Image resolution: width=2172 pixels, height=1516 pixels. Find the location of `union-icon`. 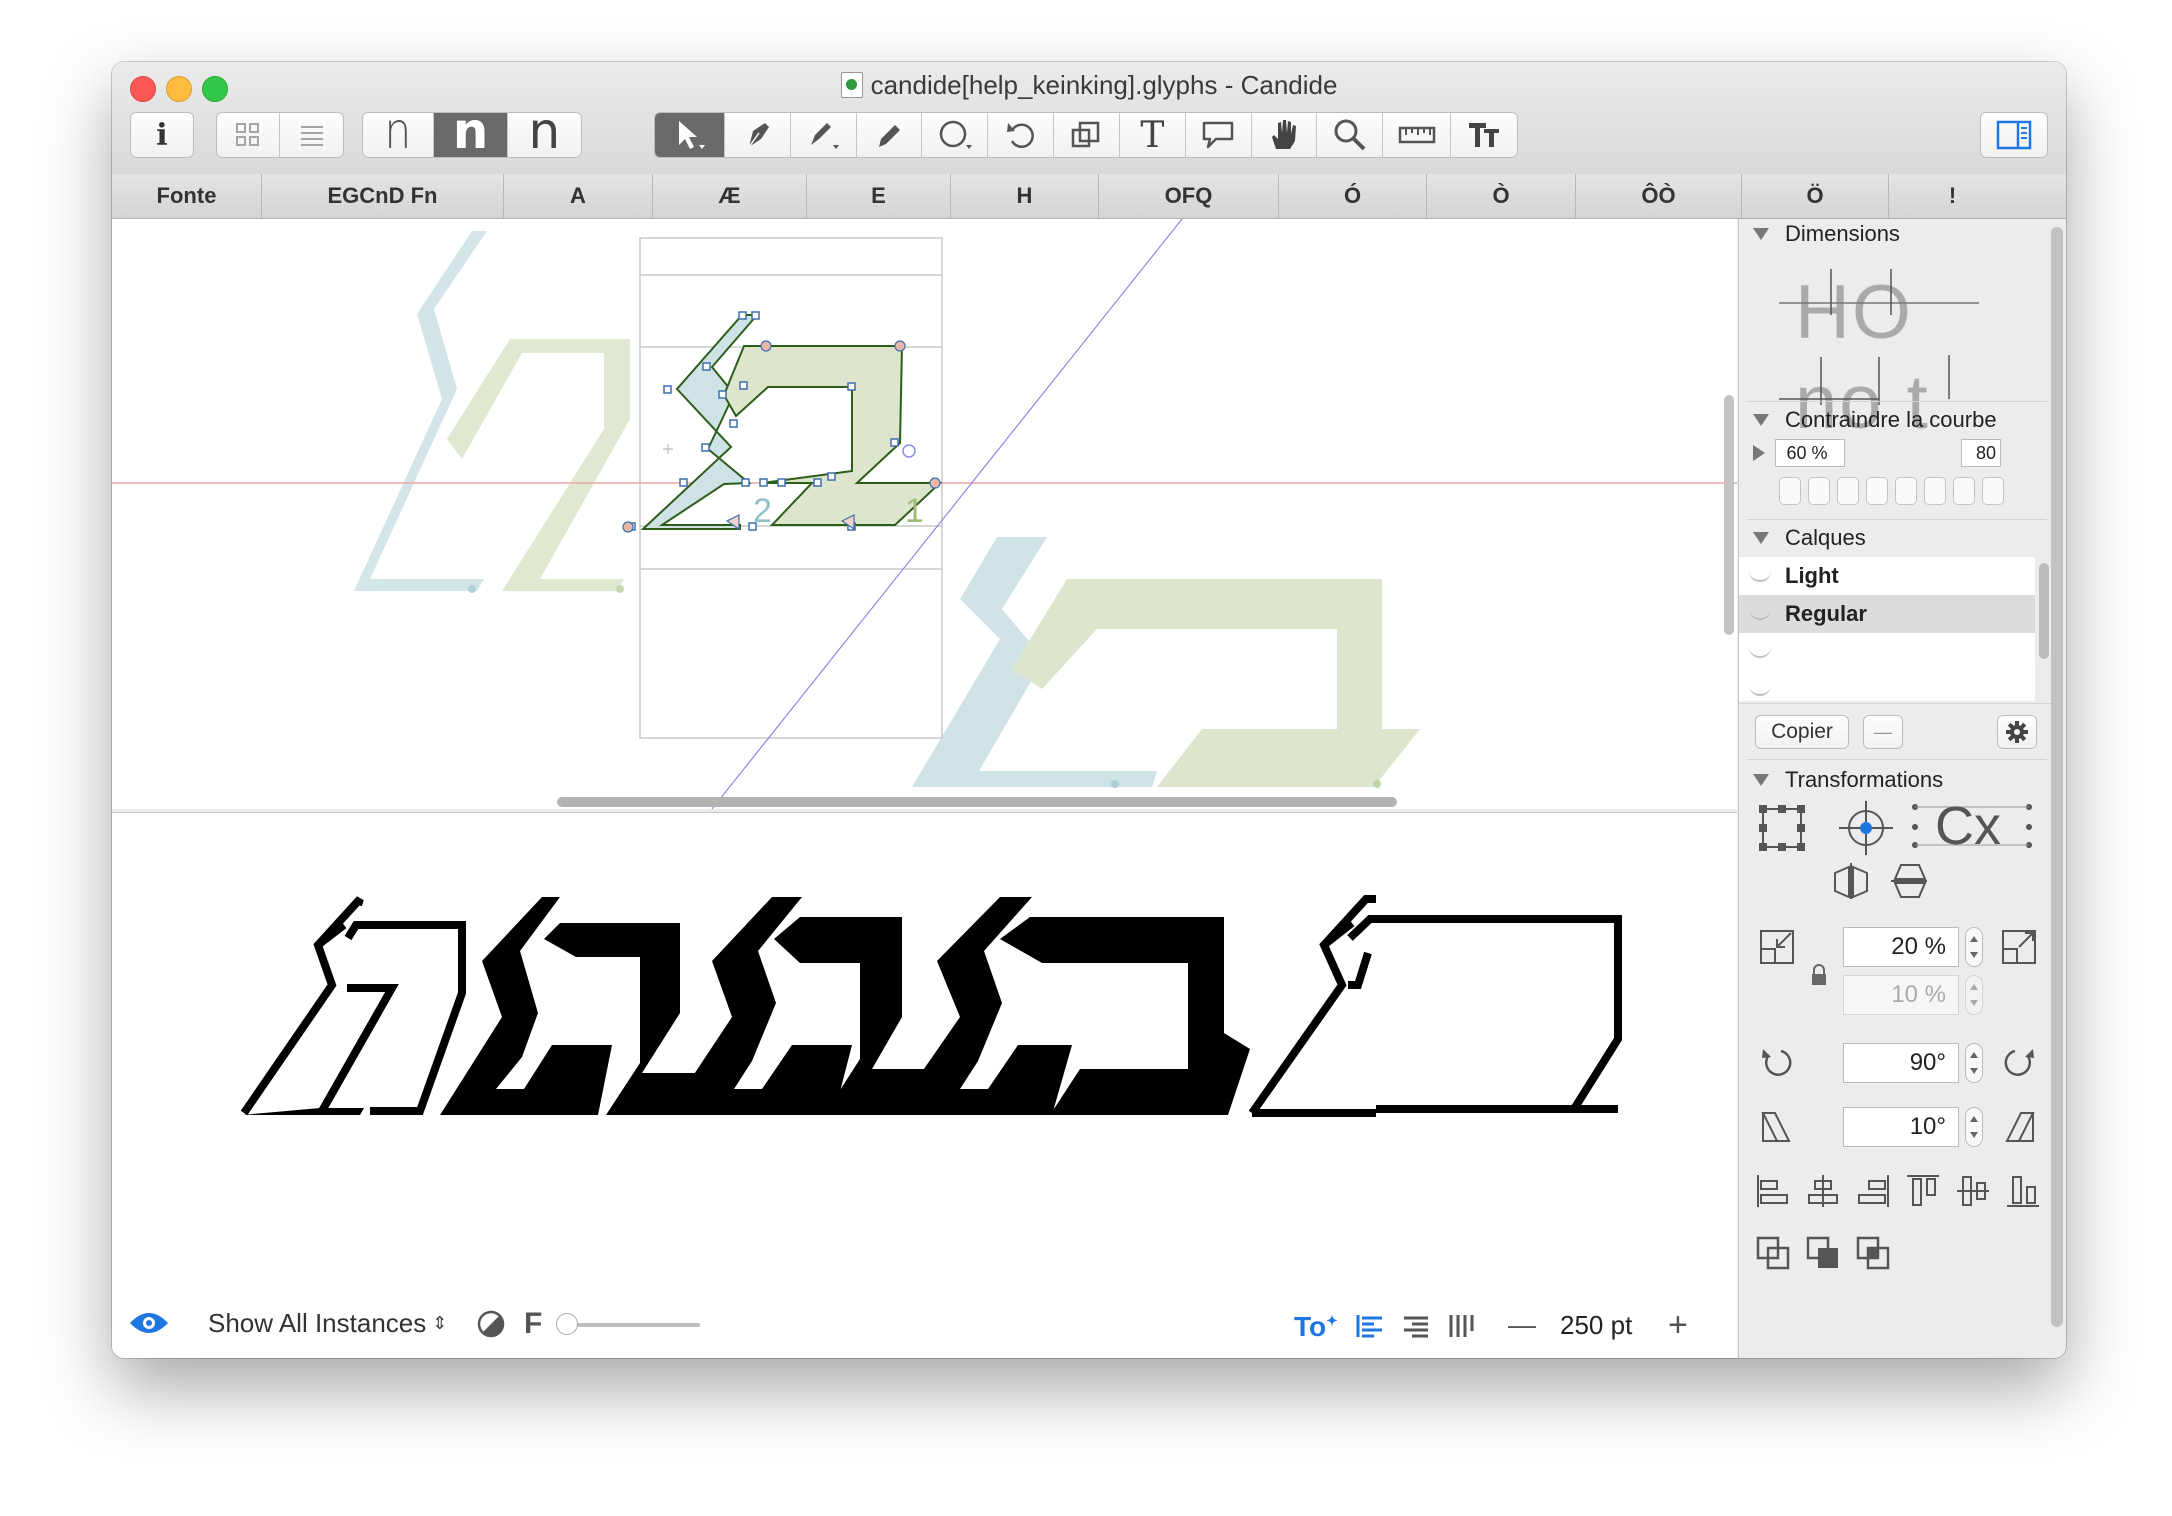

union-icon is located at coordinates (1773, 1253).